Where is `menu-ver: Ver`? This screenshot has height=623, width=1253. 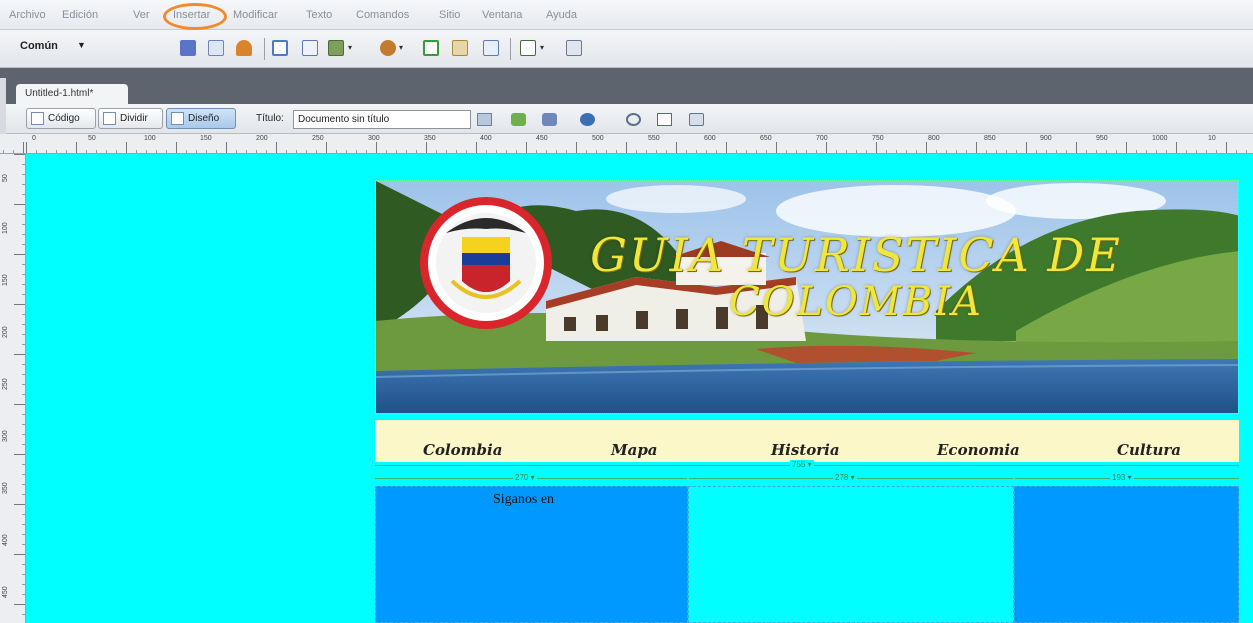
menu-ver: Ver is located at coordinates (141, 15).